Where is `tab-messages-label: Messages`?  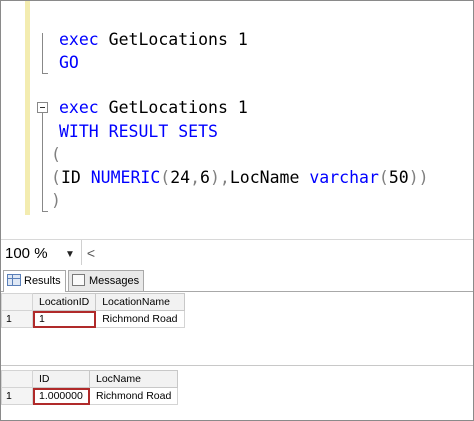
tab-messages-label: Messages is located at coordinates (114, 281).